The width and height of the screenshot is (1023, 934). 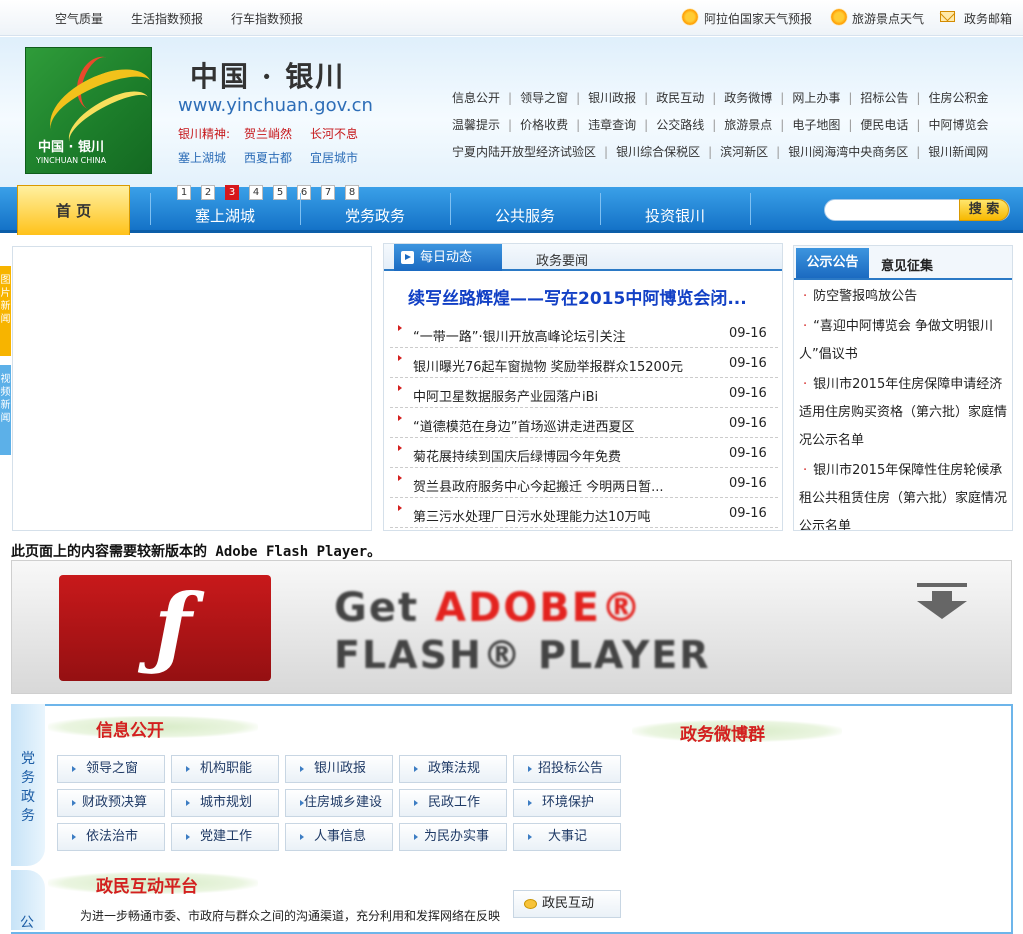 What do you see at coordinates (339, 837) in the screenshot?
I see `info-btn-personnel: 人事信息` at bounding box center [339, 837].